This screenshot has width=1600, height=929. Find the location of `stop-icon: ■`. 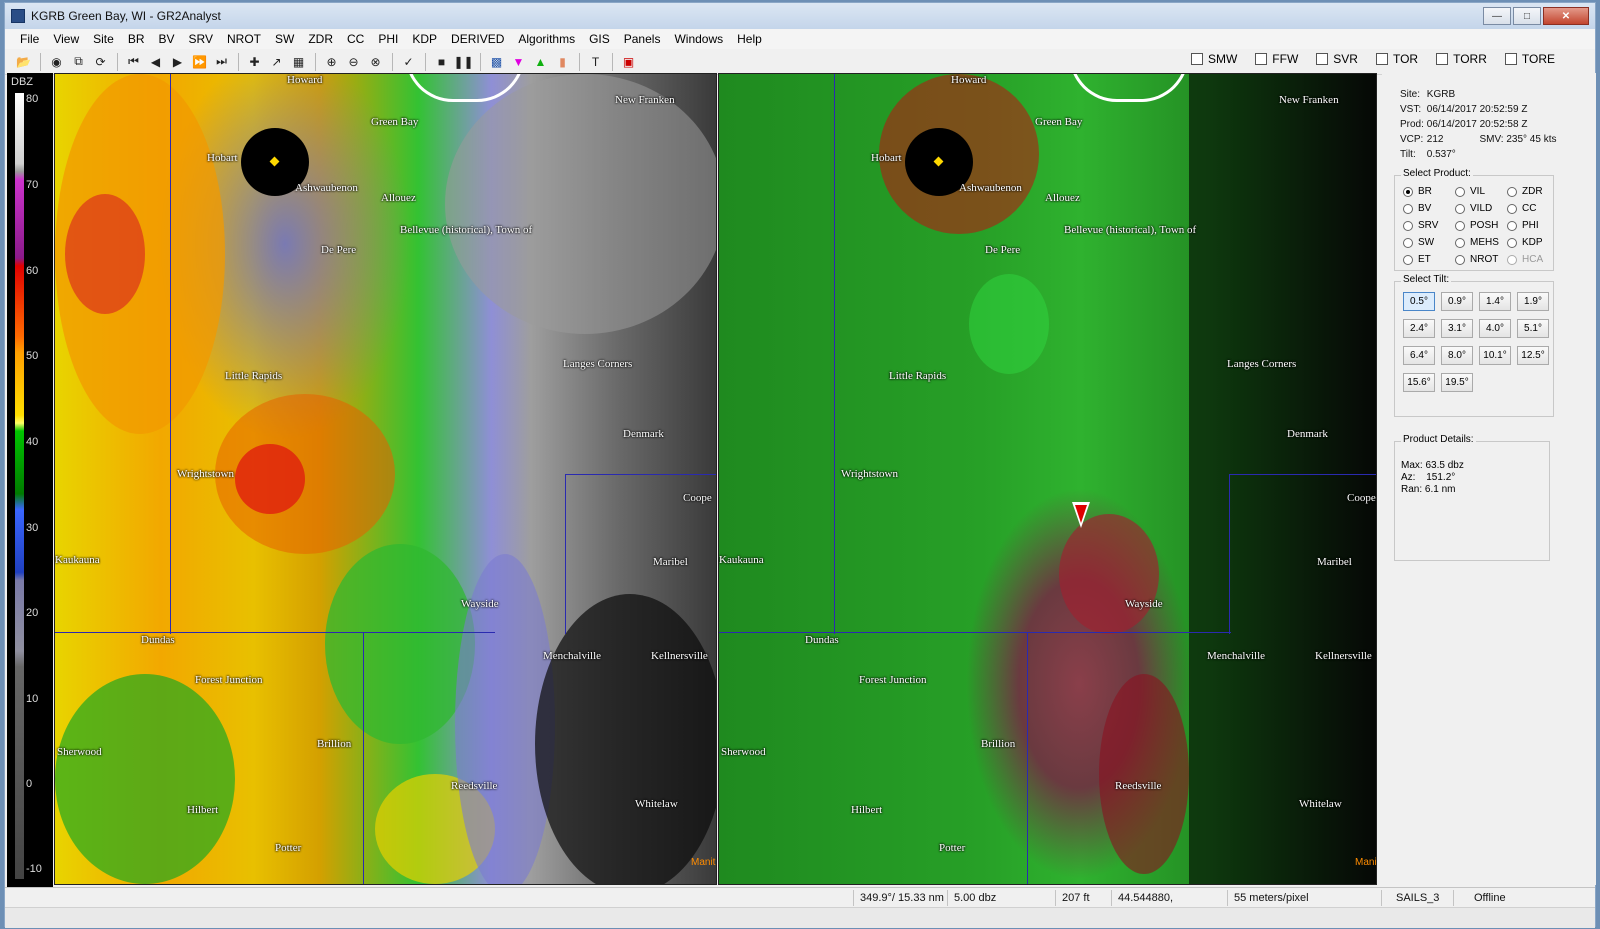

stop-icon: ■ is located at coordinates (441, 61).